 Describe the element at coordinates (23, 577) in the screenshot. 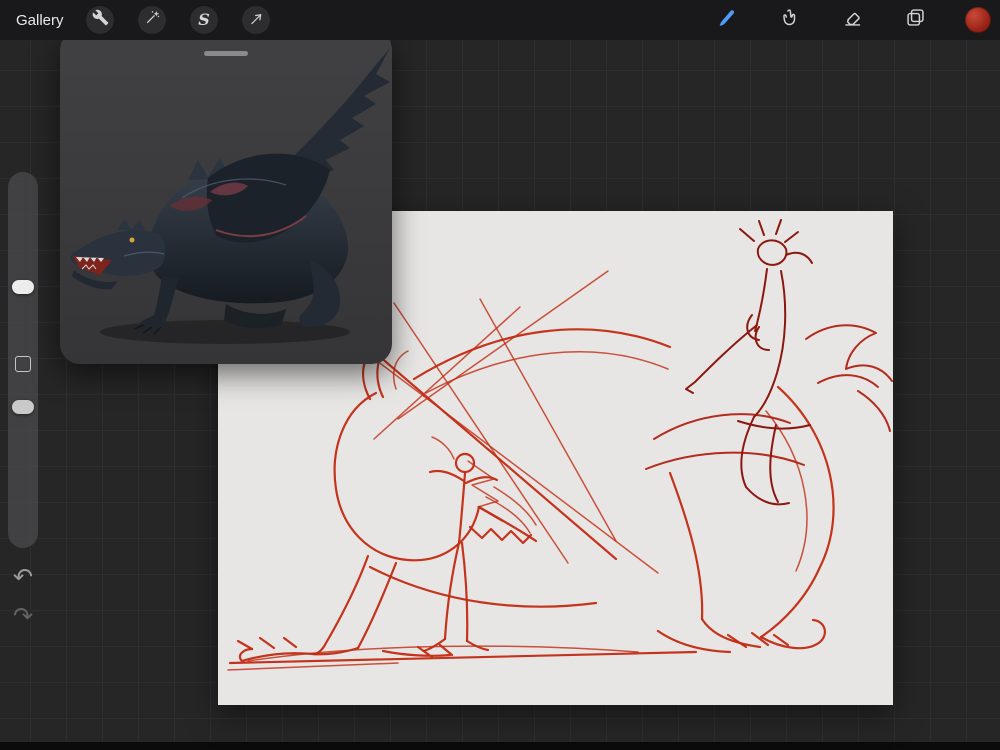

I see `undo-button: ↶` at that location.